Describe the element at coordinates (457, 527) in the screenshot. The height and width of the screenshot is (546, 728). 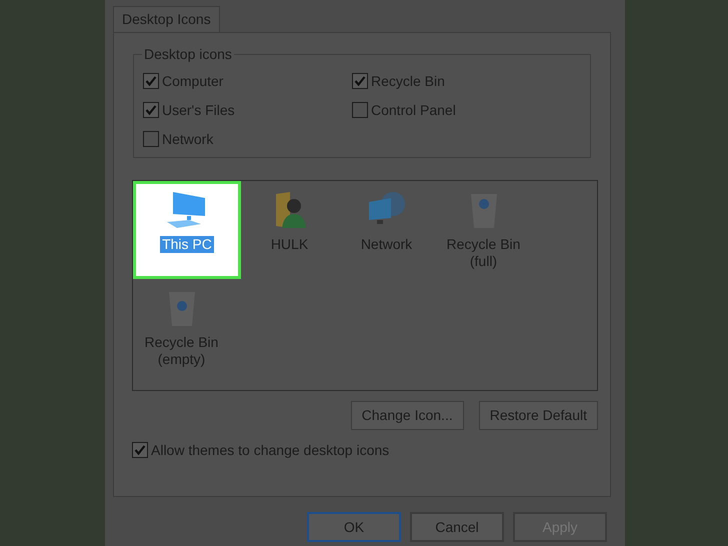
I see `dialog-button: Cancel` at that location.